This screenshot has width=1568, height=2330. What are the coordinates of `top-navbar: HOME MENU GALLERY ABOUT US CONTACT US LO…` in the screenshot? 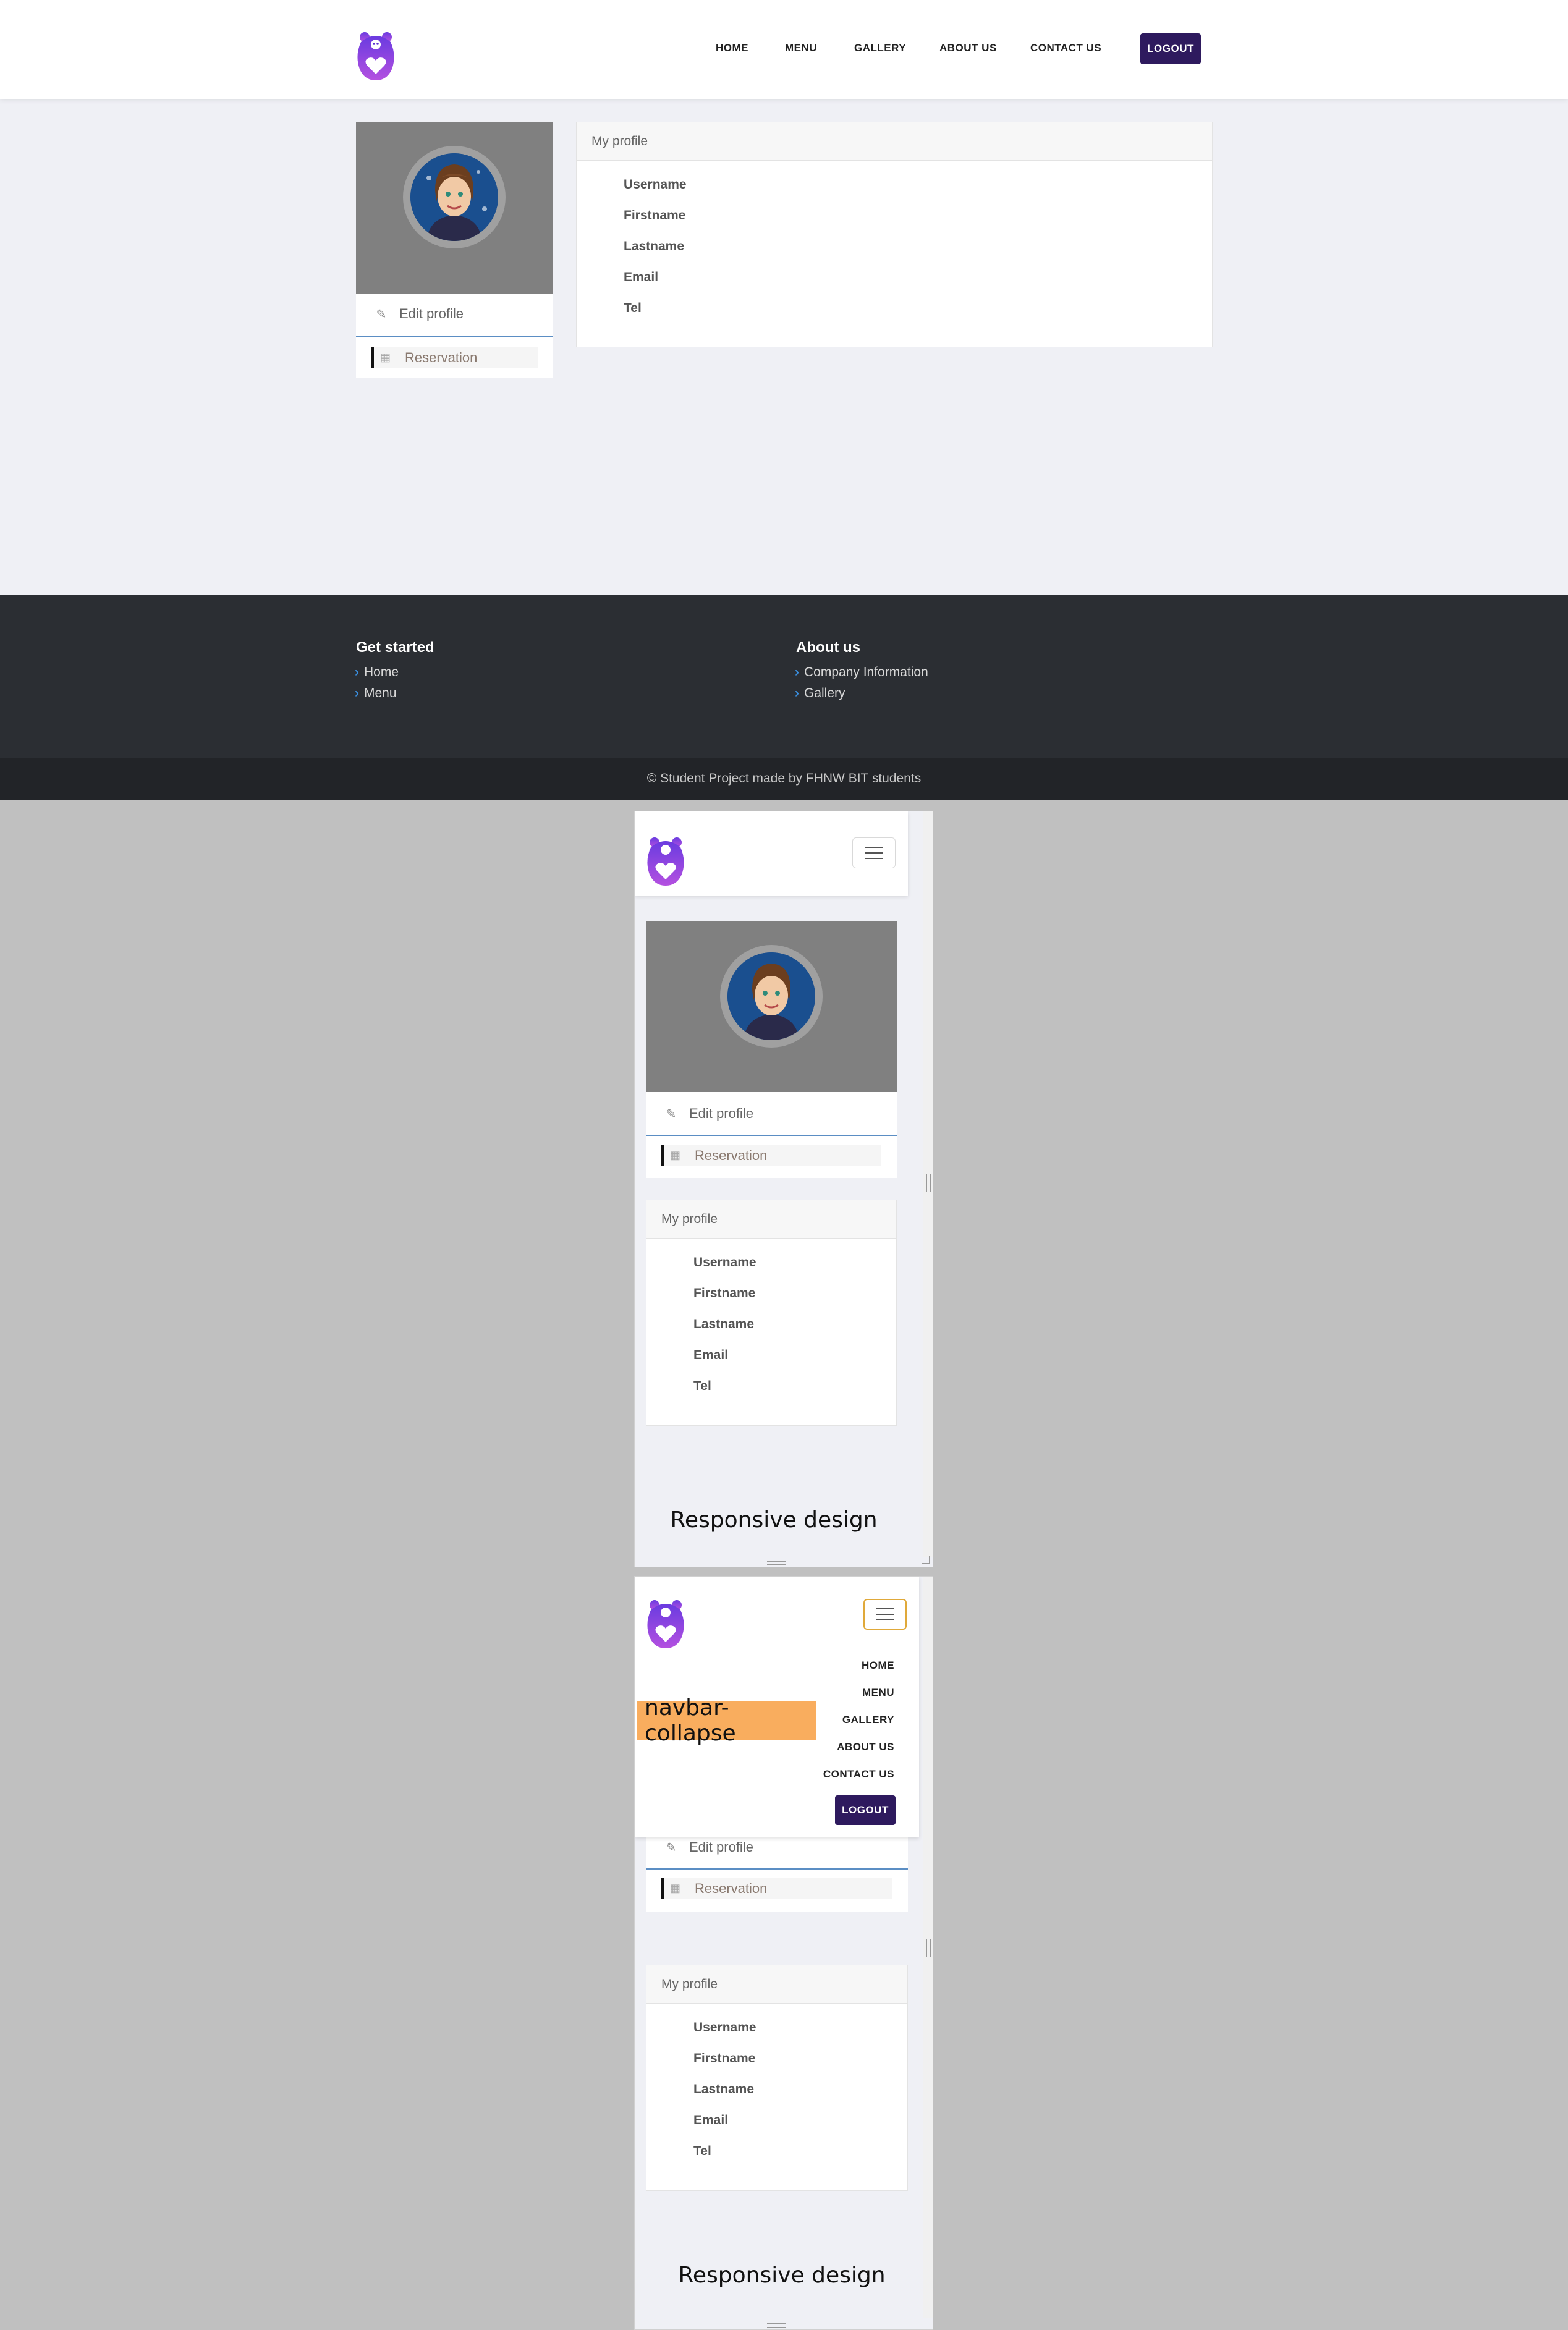 It's located at (784, 49).